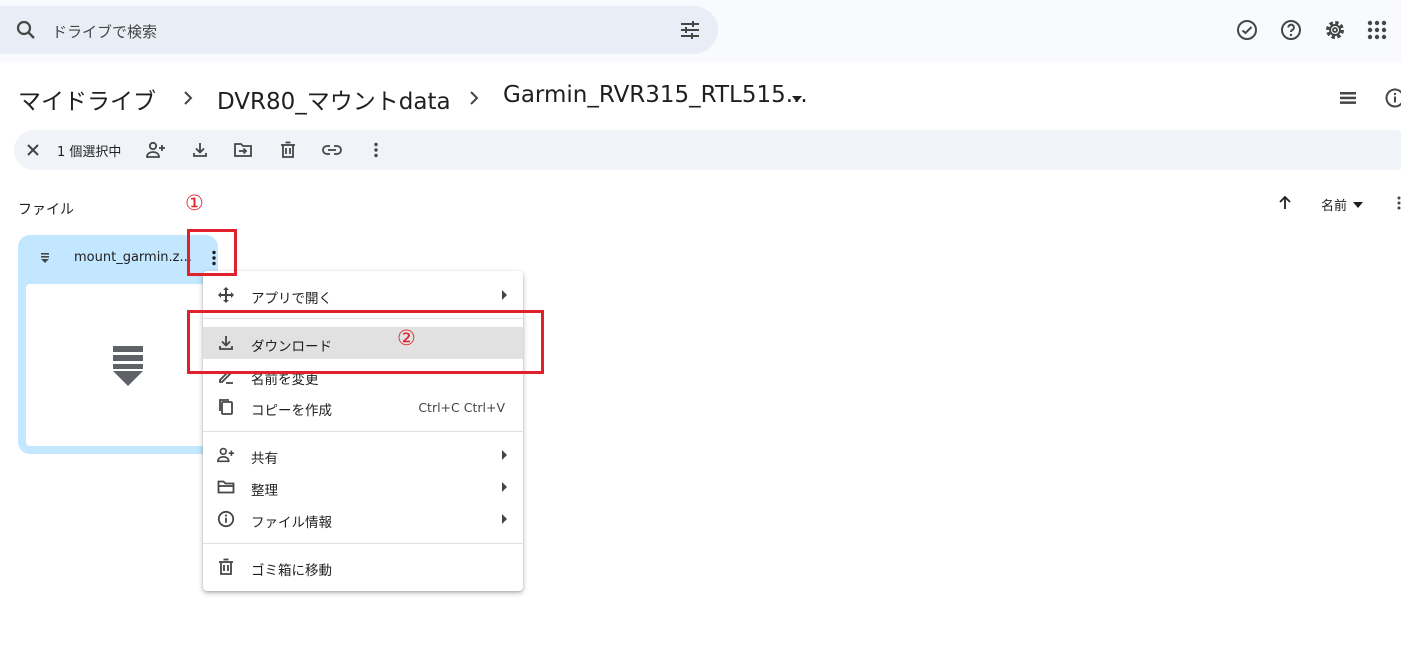  I want to click on help-icon, so click(1291, 30).